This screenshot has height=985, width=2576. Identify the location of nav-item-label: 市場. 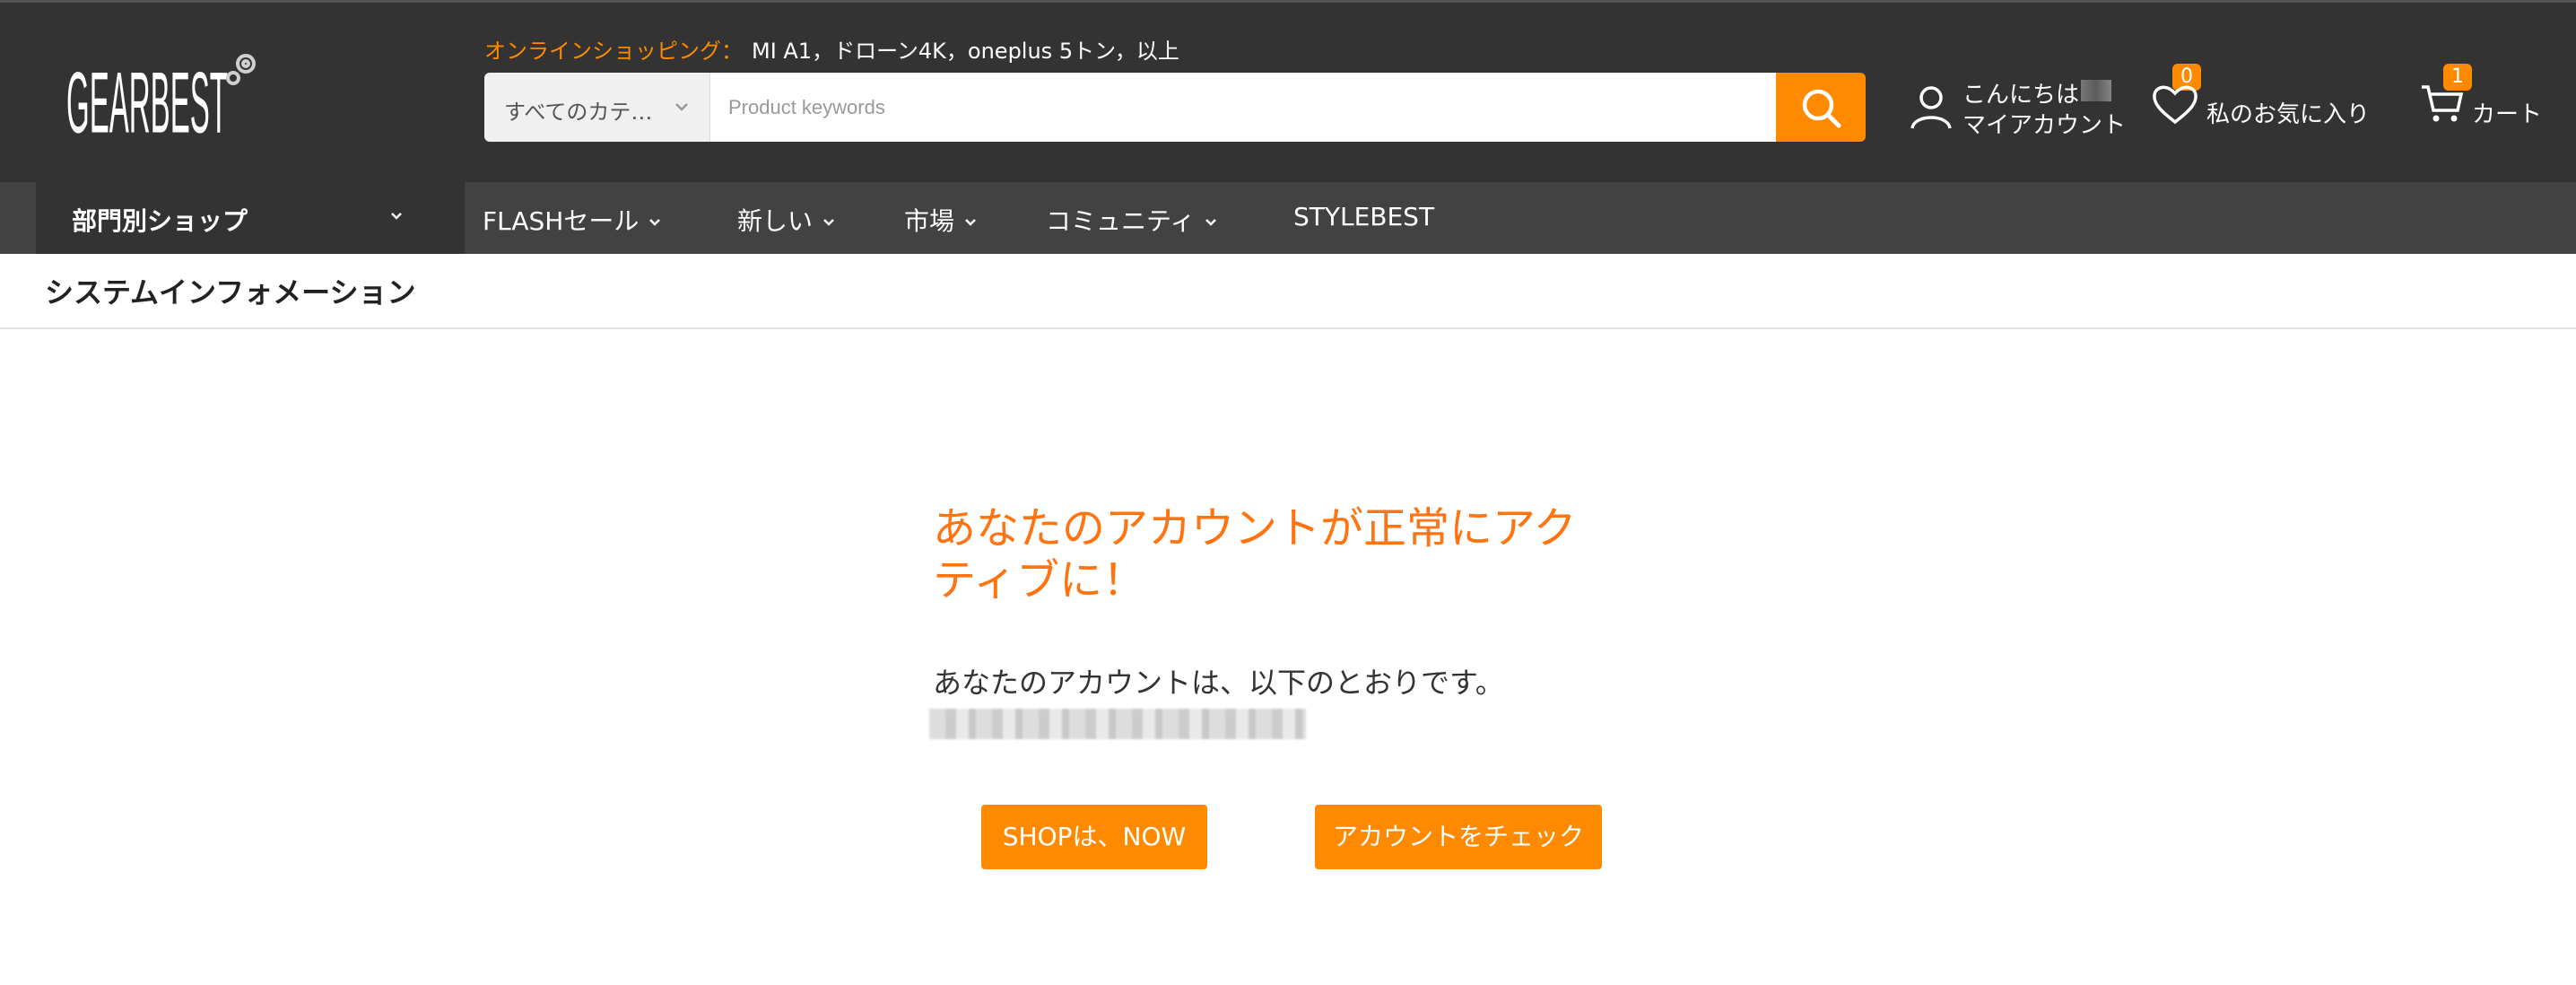
(929, 221).